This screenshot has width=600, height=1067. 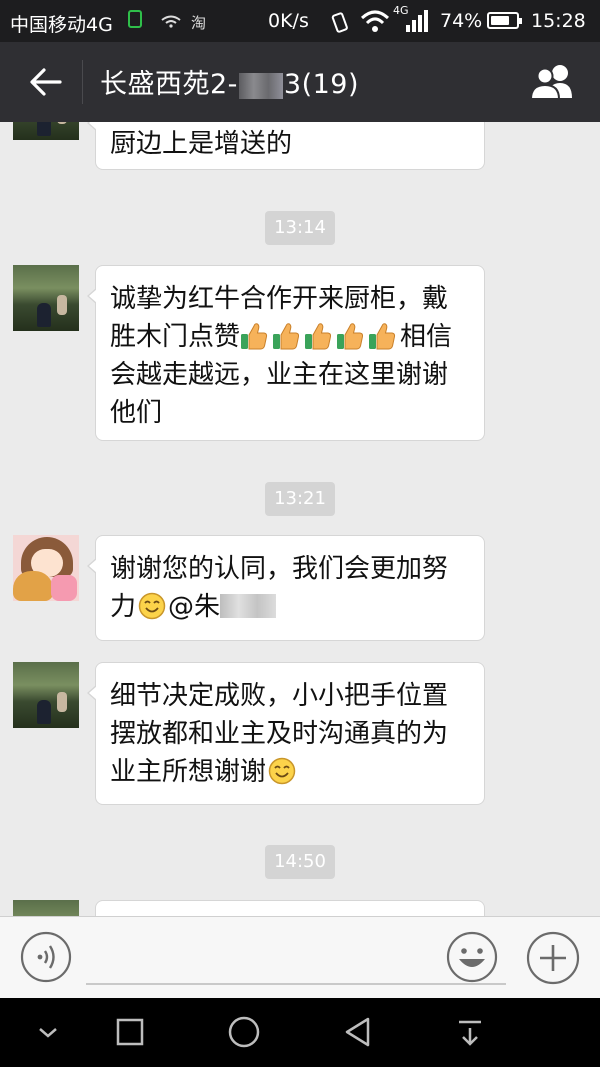 What do you see at coordinates (188, 772) in the screenshot?
I see `message-text: 业主所想谢谢` at bounding box center [188, 772].